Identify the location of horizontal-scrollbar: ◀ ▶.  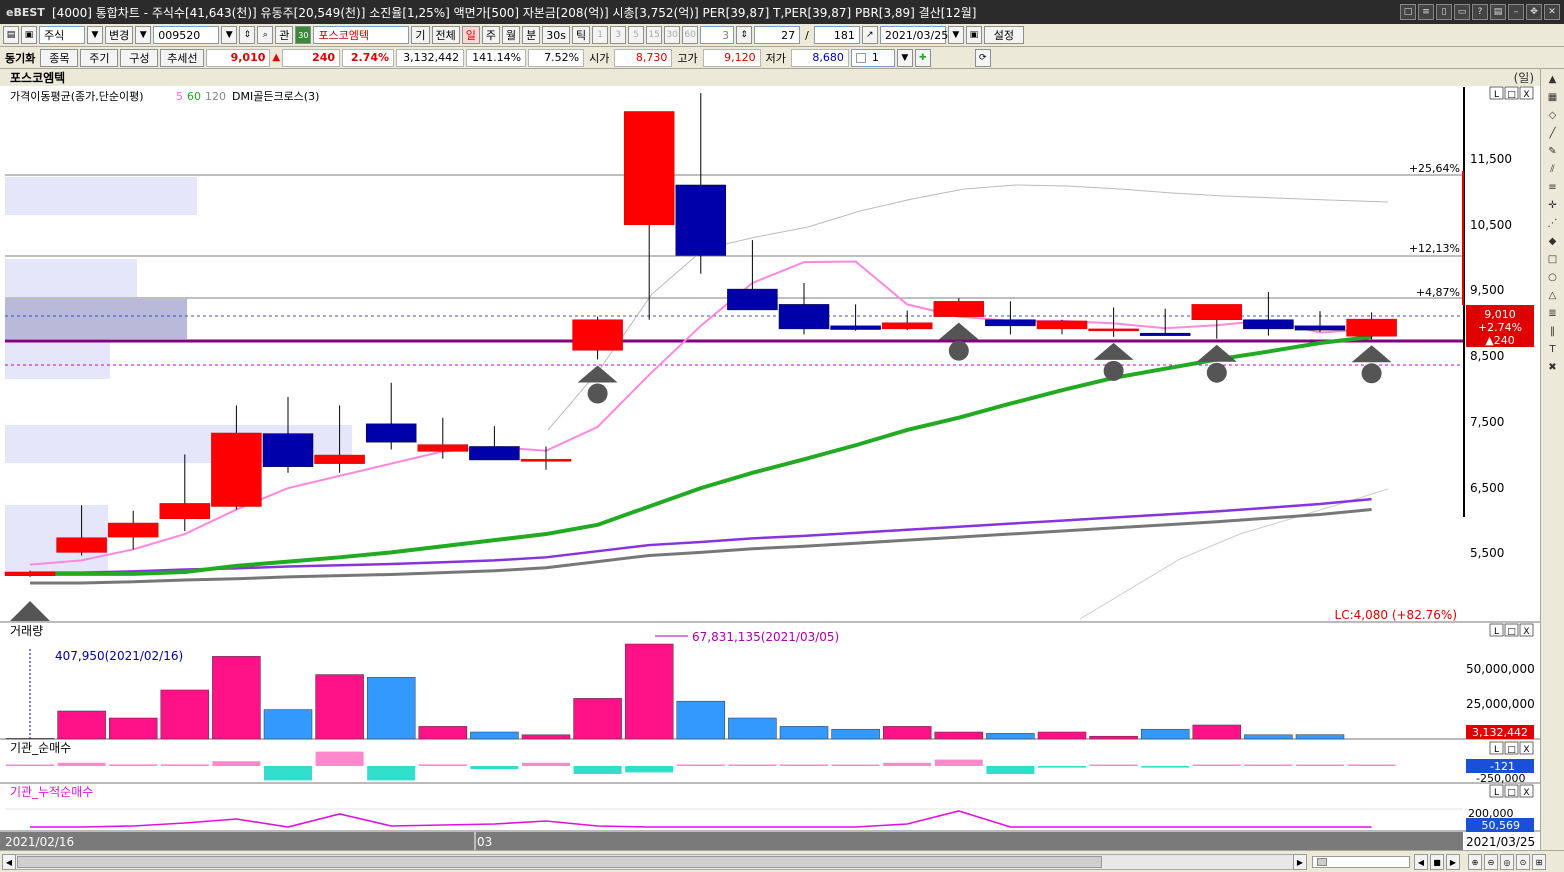
(654, 862).